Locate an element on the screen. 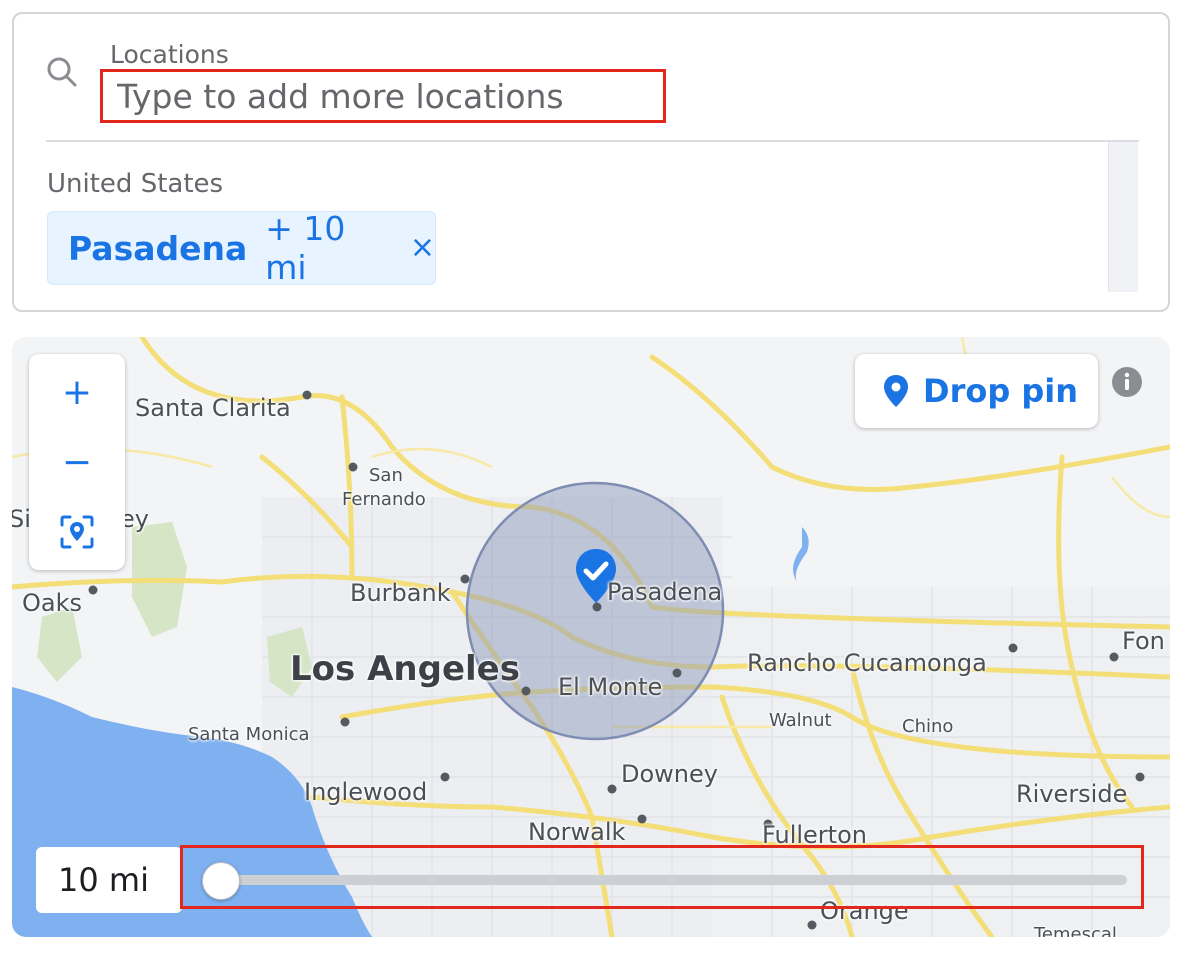  place-label: Pasadena is located at coordinates (665, 592).